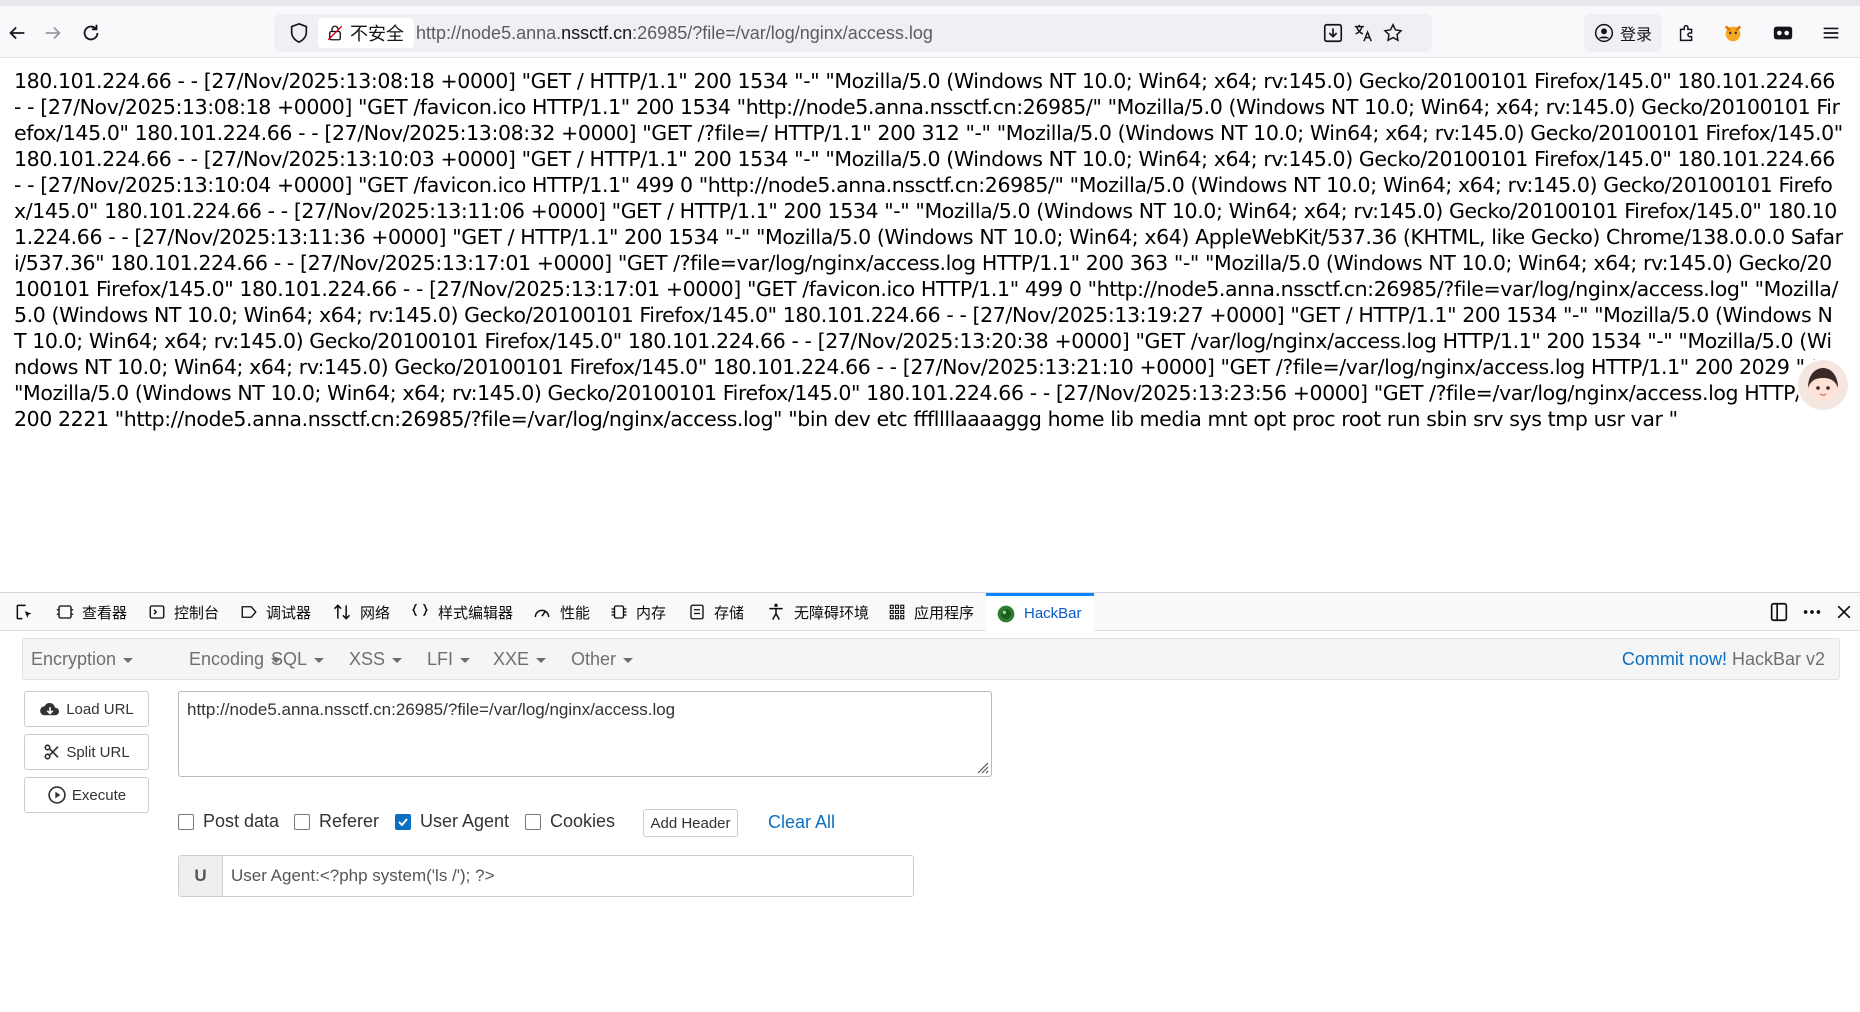 This screenshot has height=1012, width=1860. Describe the element at coordinates (897, 612) in the screenshot. I see `grid-apps-icon` at that location.